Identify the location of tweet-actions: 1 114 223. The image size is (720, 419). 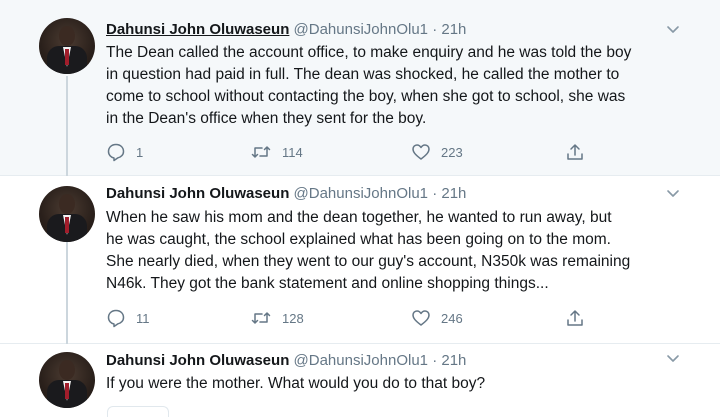
(346, 152).